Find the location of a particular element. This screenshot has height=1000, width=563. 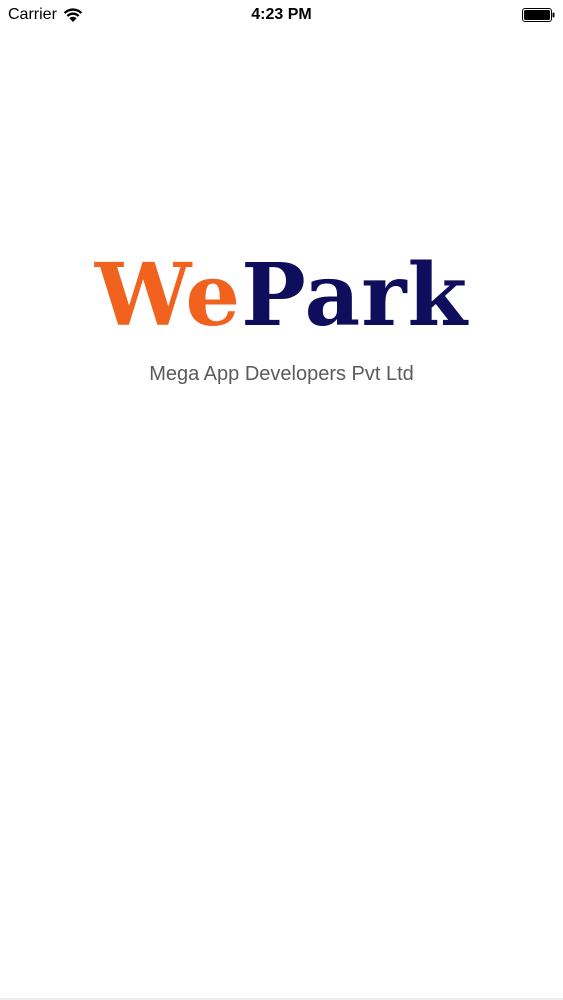

logo-park-text: Park is located at coordinates (355, 295).